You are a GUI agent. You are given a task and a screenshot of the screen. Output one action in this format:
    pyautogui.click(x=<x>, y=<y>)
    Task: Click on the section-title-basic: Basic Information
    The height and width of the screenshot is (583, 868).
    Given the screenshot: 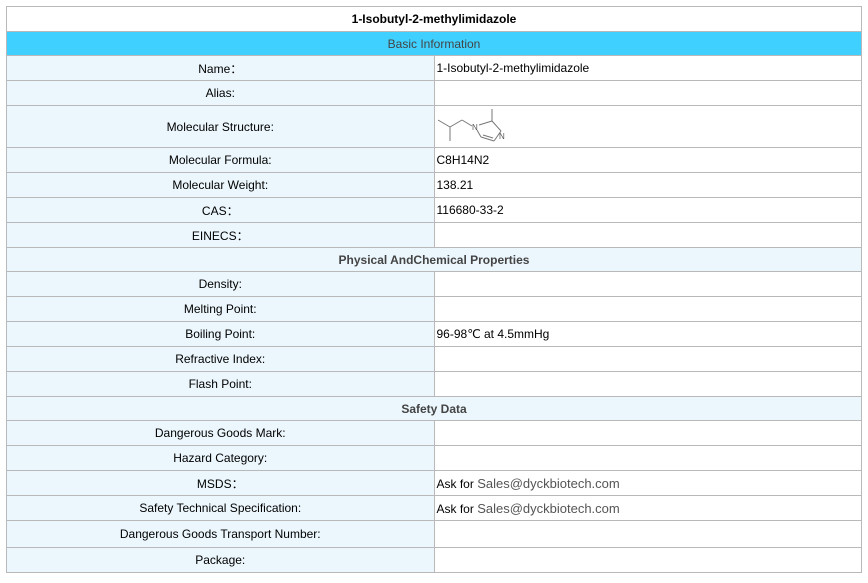 What is the action you would take?
    pyautogui.click(x=434, y=43)
    